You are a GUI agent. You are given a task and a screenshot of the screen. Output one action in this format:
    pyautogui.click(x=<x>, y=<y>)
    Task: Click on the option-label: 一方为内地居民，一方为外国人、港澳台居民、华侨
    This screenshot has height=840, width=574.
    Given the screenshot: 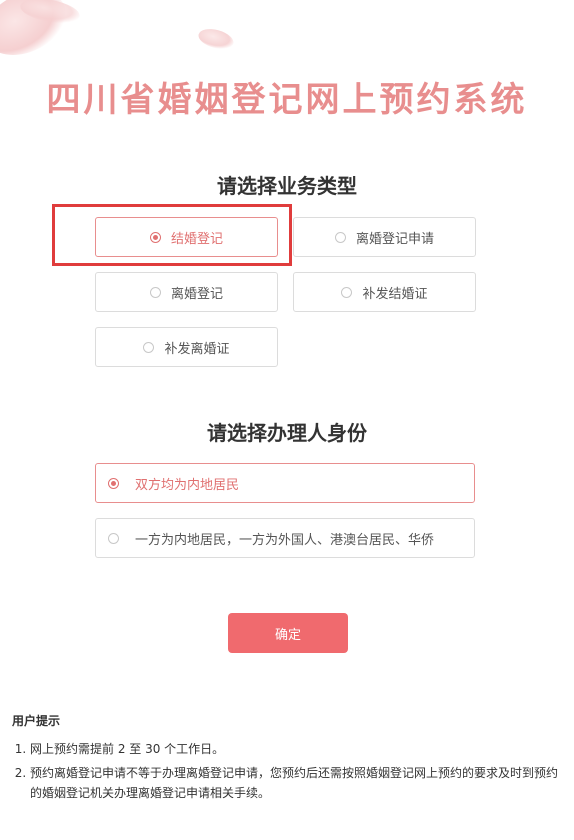 What is the action you would take?
    pyautogui.click(x=285, y=540)
    